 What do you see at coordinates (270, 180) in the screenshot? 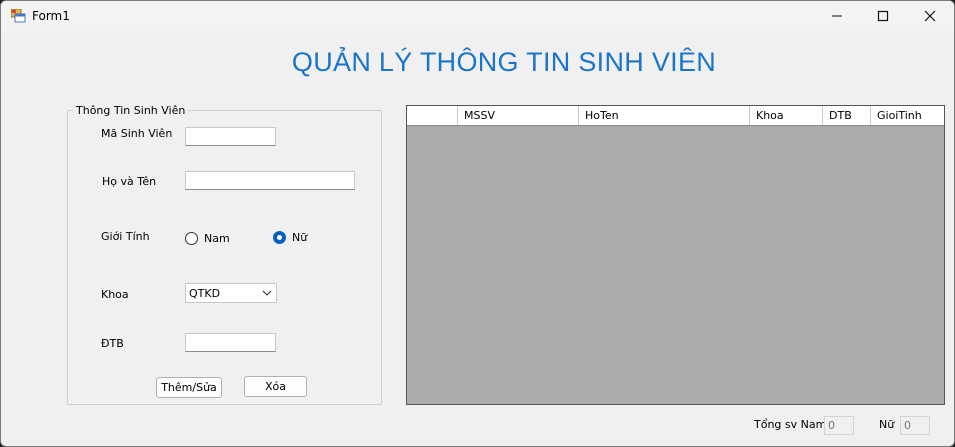
I see `name-input` at bounding box center [270, 180].